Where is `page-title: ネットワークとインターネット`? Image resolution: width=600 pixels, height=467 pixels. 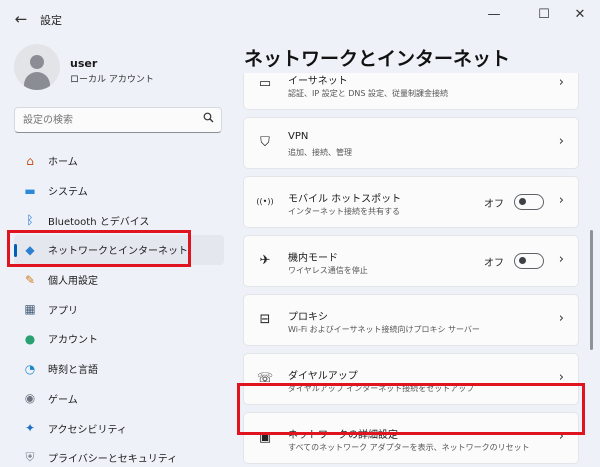
page-title: ネットワークとインターネット is located at coordinates (377, 59).